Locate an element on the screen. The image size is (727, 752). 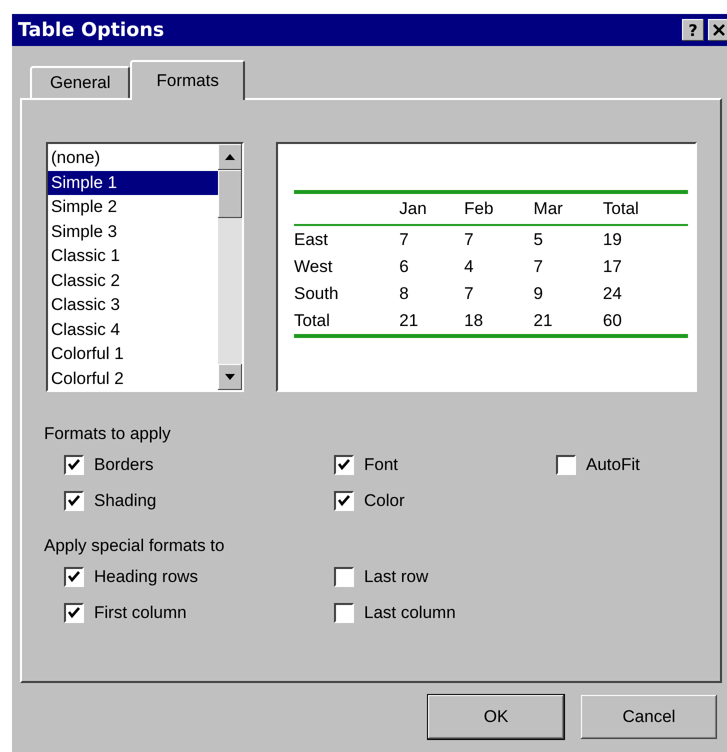
table-cell: 5 is located at coordinates (539, 239).